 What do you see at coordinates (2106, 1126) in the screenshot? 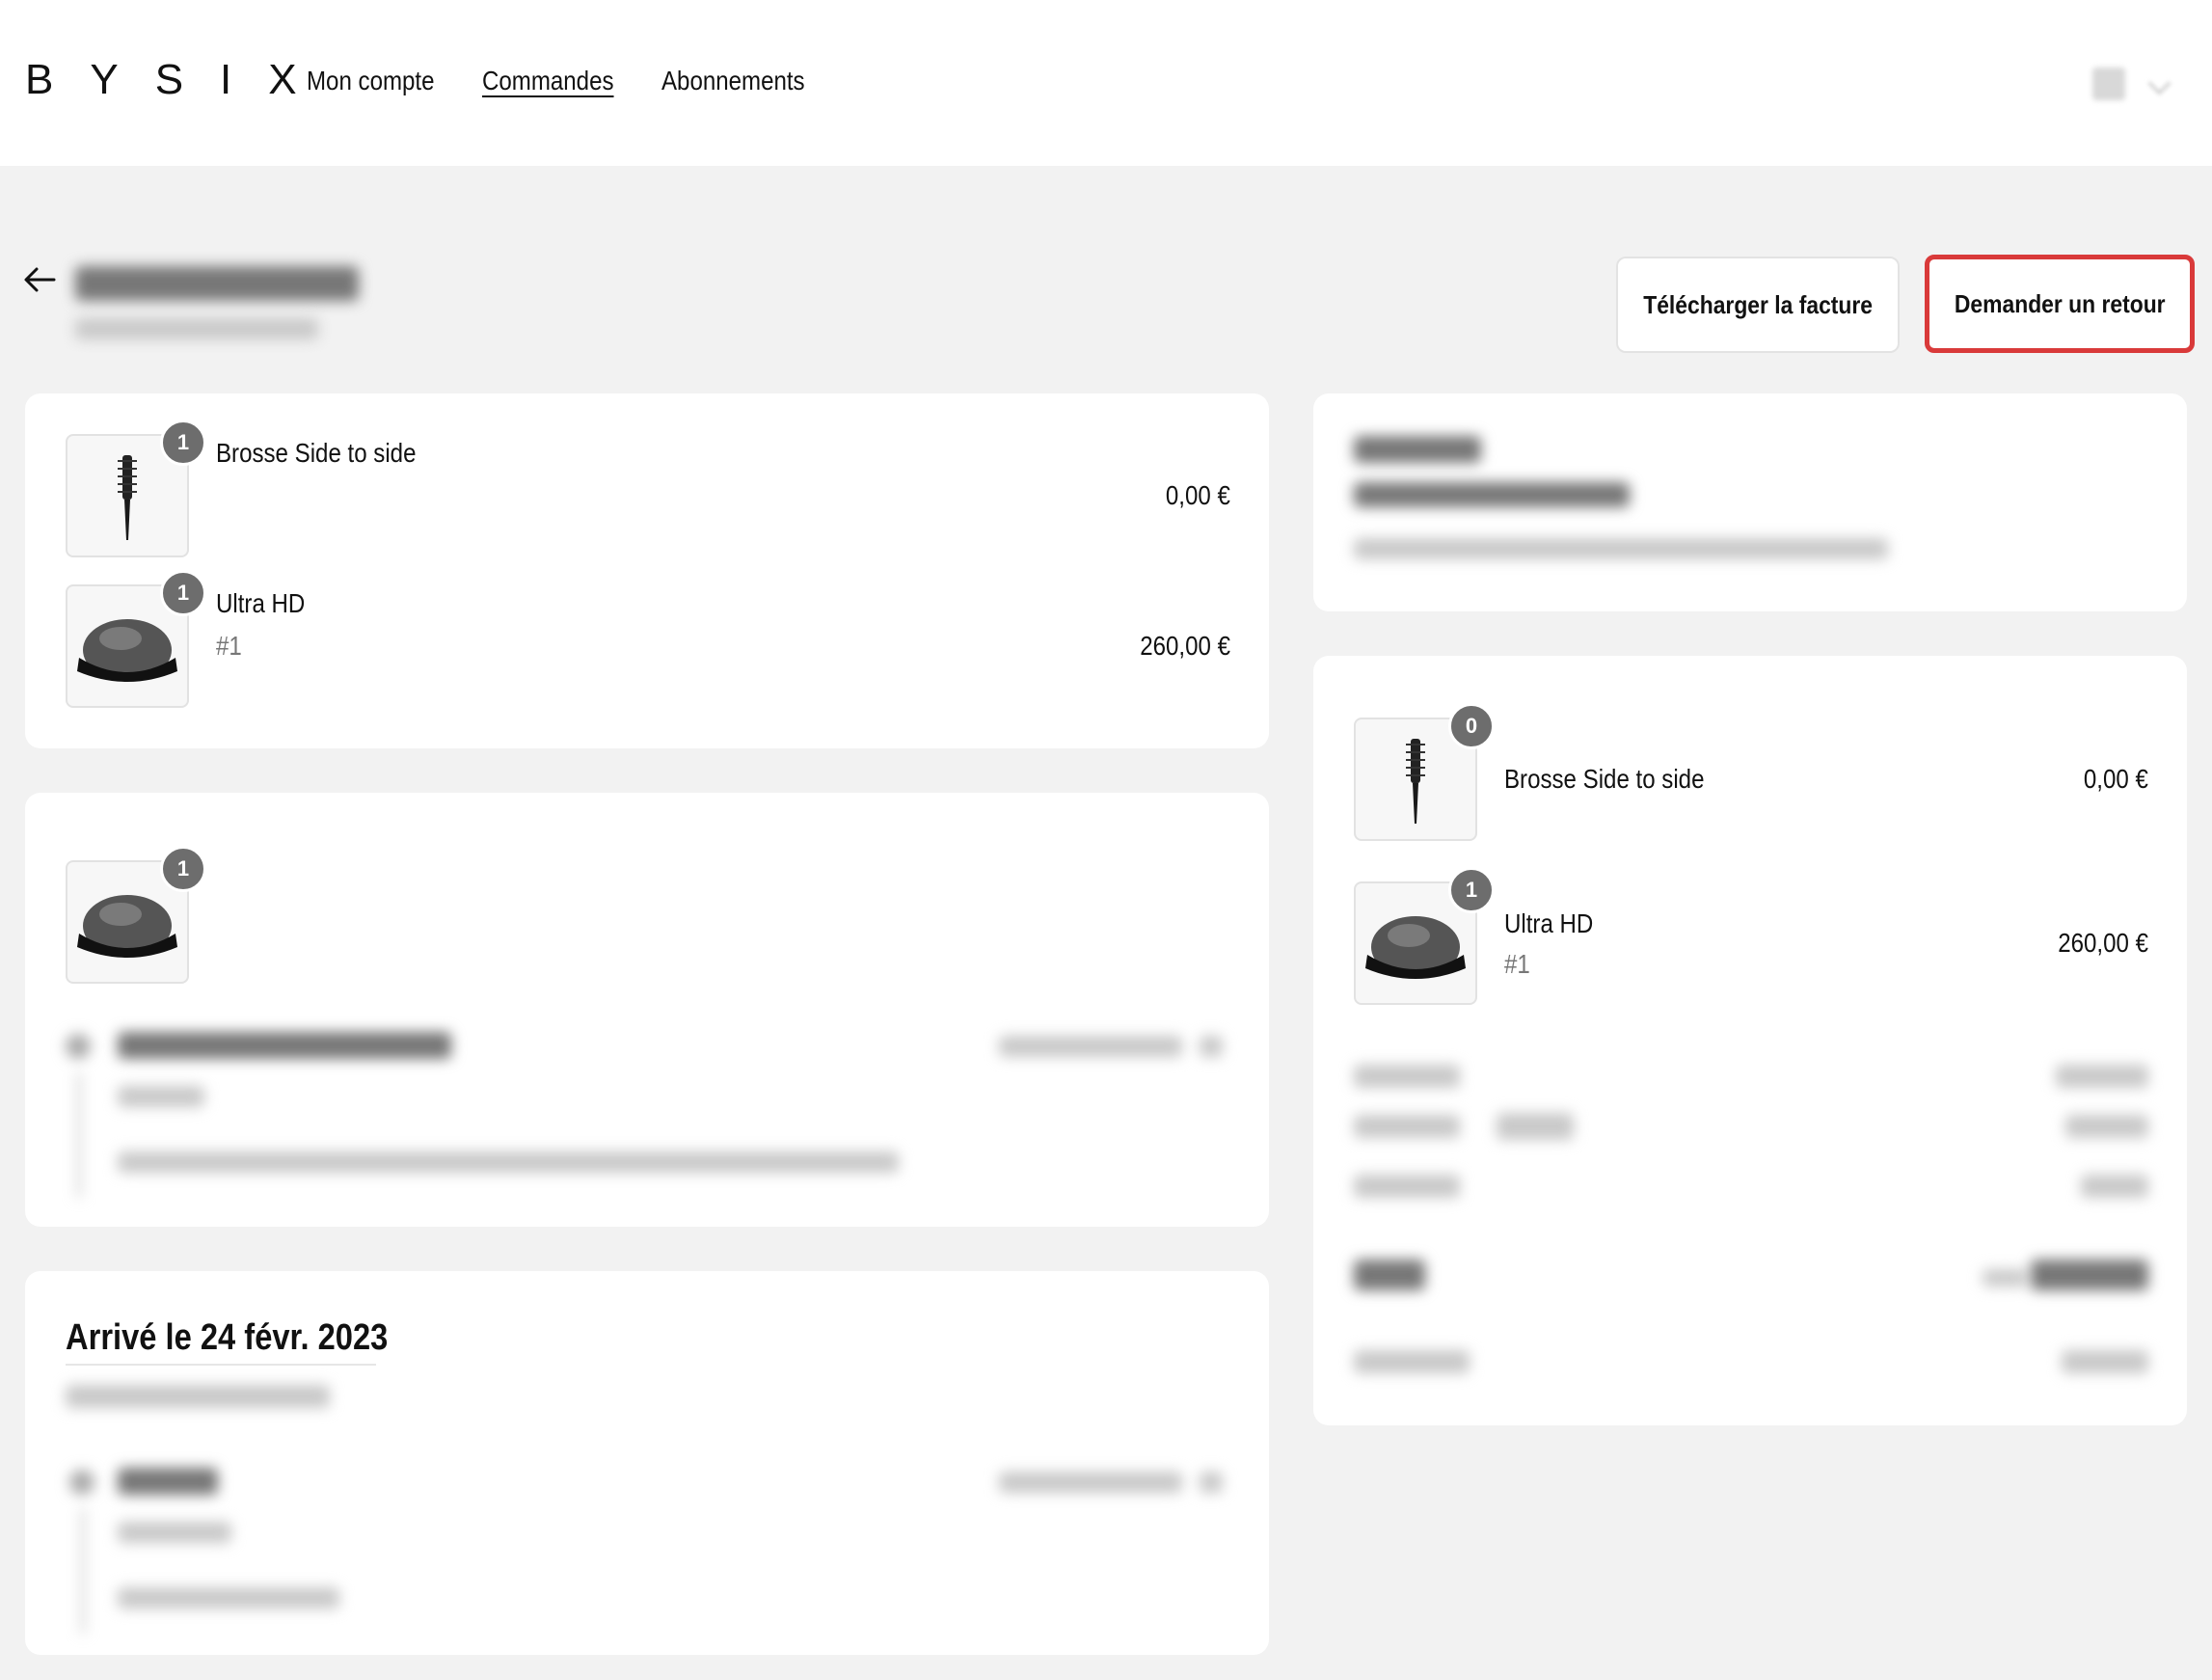
I see `discount-value-redacted` at bounding box center [2106, 1126].